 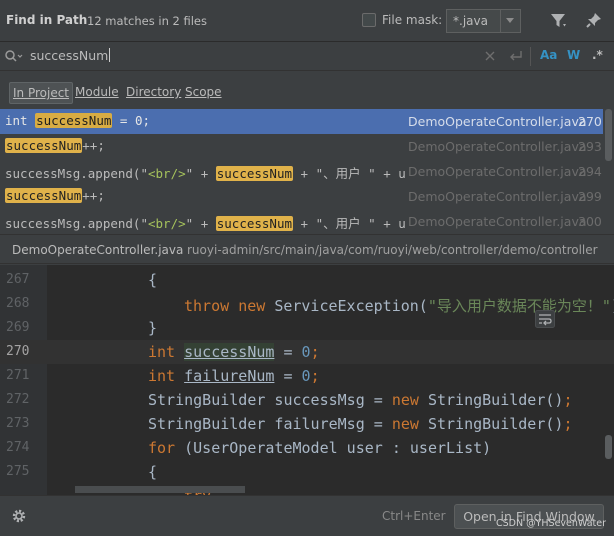 What do you see at coordinates (18, 471) in the screenshot?
I see `line-number: 275` at bounding box center [18, 471].